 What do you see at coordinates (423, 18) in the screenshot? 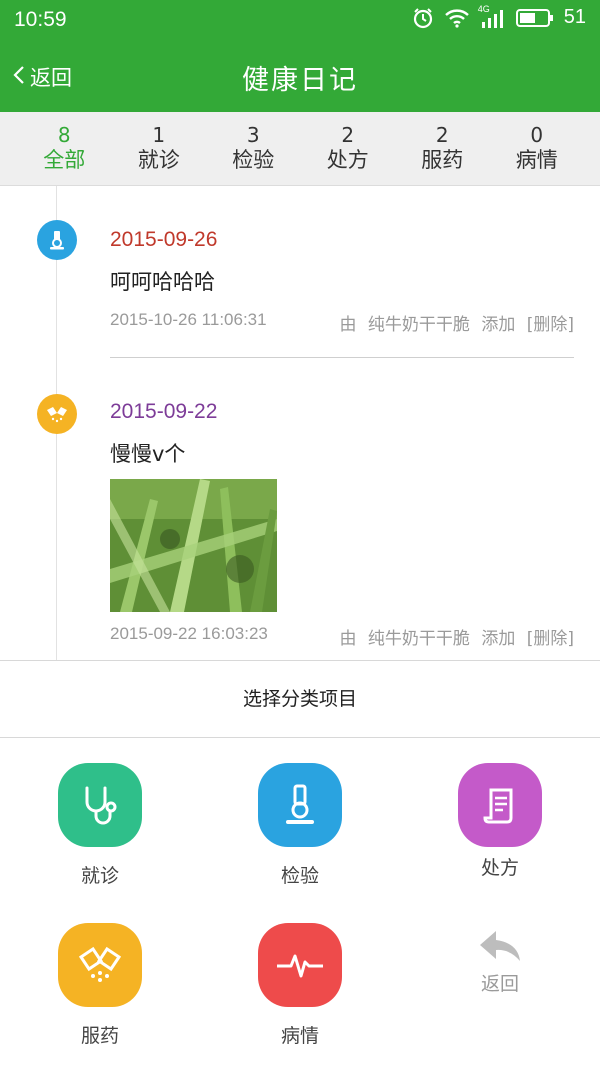
I see `alarm-icon` at bounding box center [423, 18].